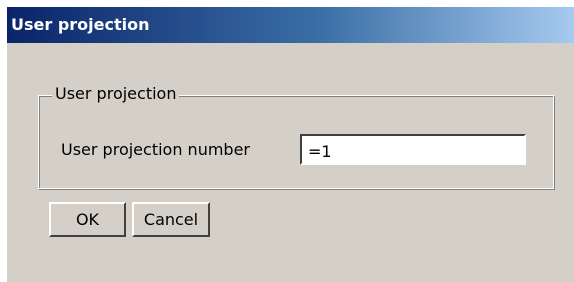 The image size is (574, 282). What do you see at coordinates (413, 149) in the screenshot?
I see `user-projection-number-input` at bounding box center [413, 149].